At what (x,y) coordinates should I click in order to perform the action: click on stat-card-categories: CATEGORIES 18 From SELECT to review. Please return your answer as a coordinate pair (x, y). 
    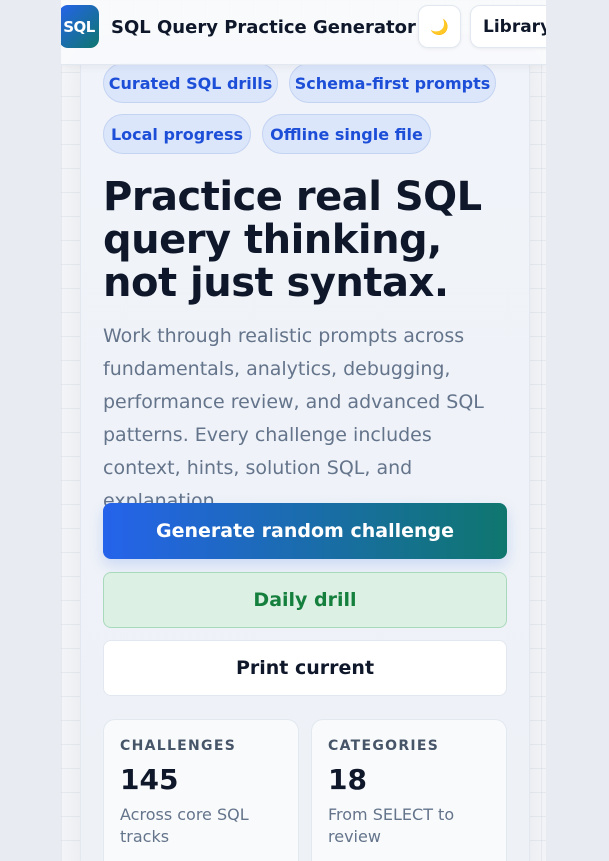
    Looking at the image, I should click on (409, 790).